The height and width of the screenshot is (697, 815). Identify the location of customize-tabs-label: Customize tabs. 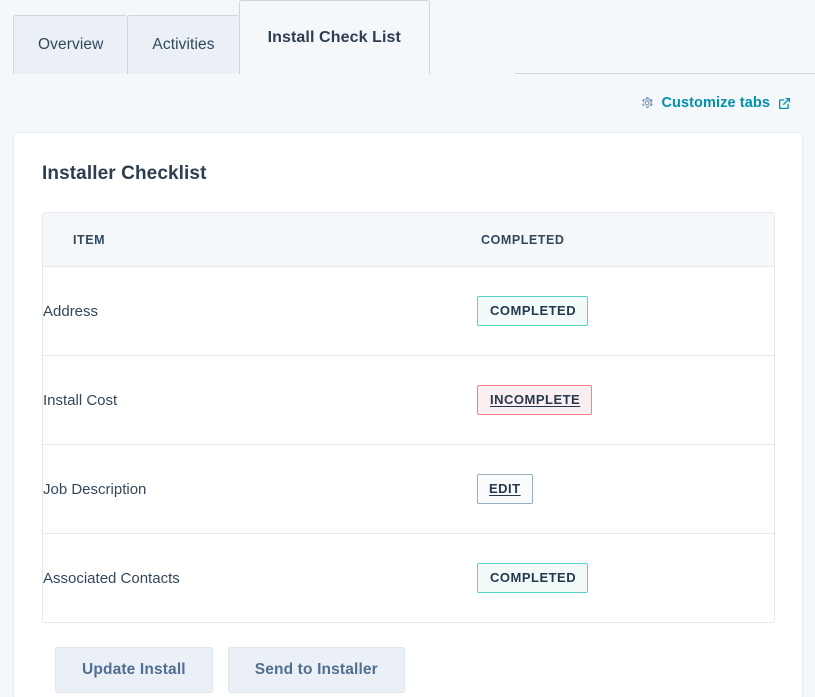
(715, 103).